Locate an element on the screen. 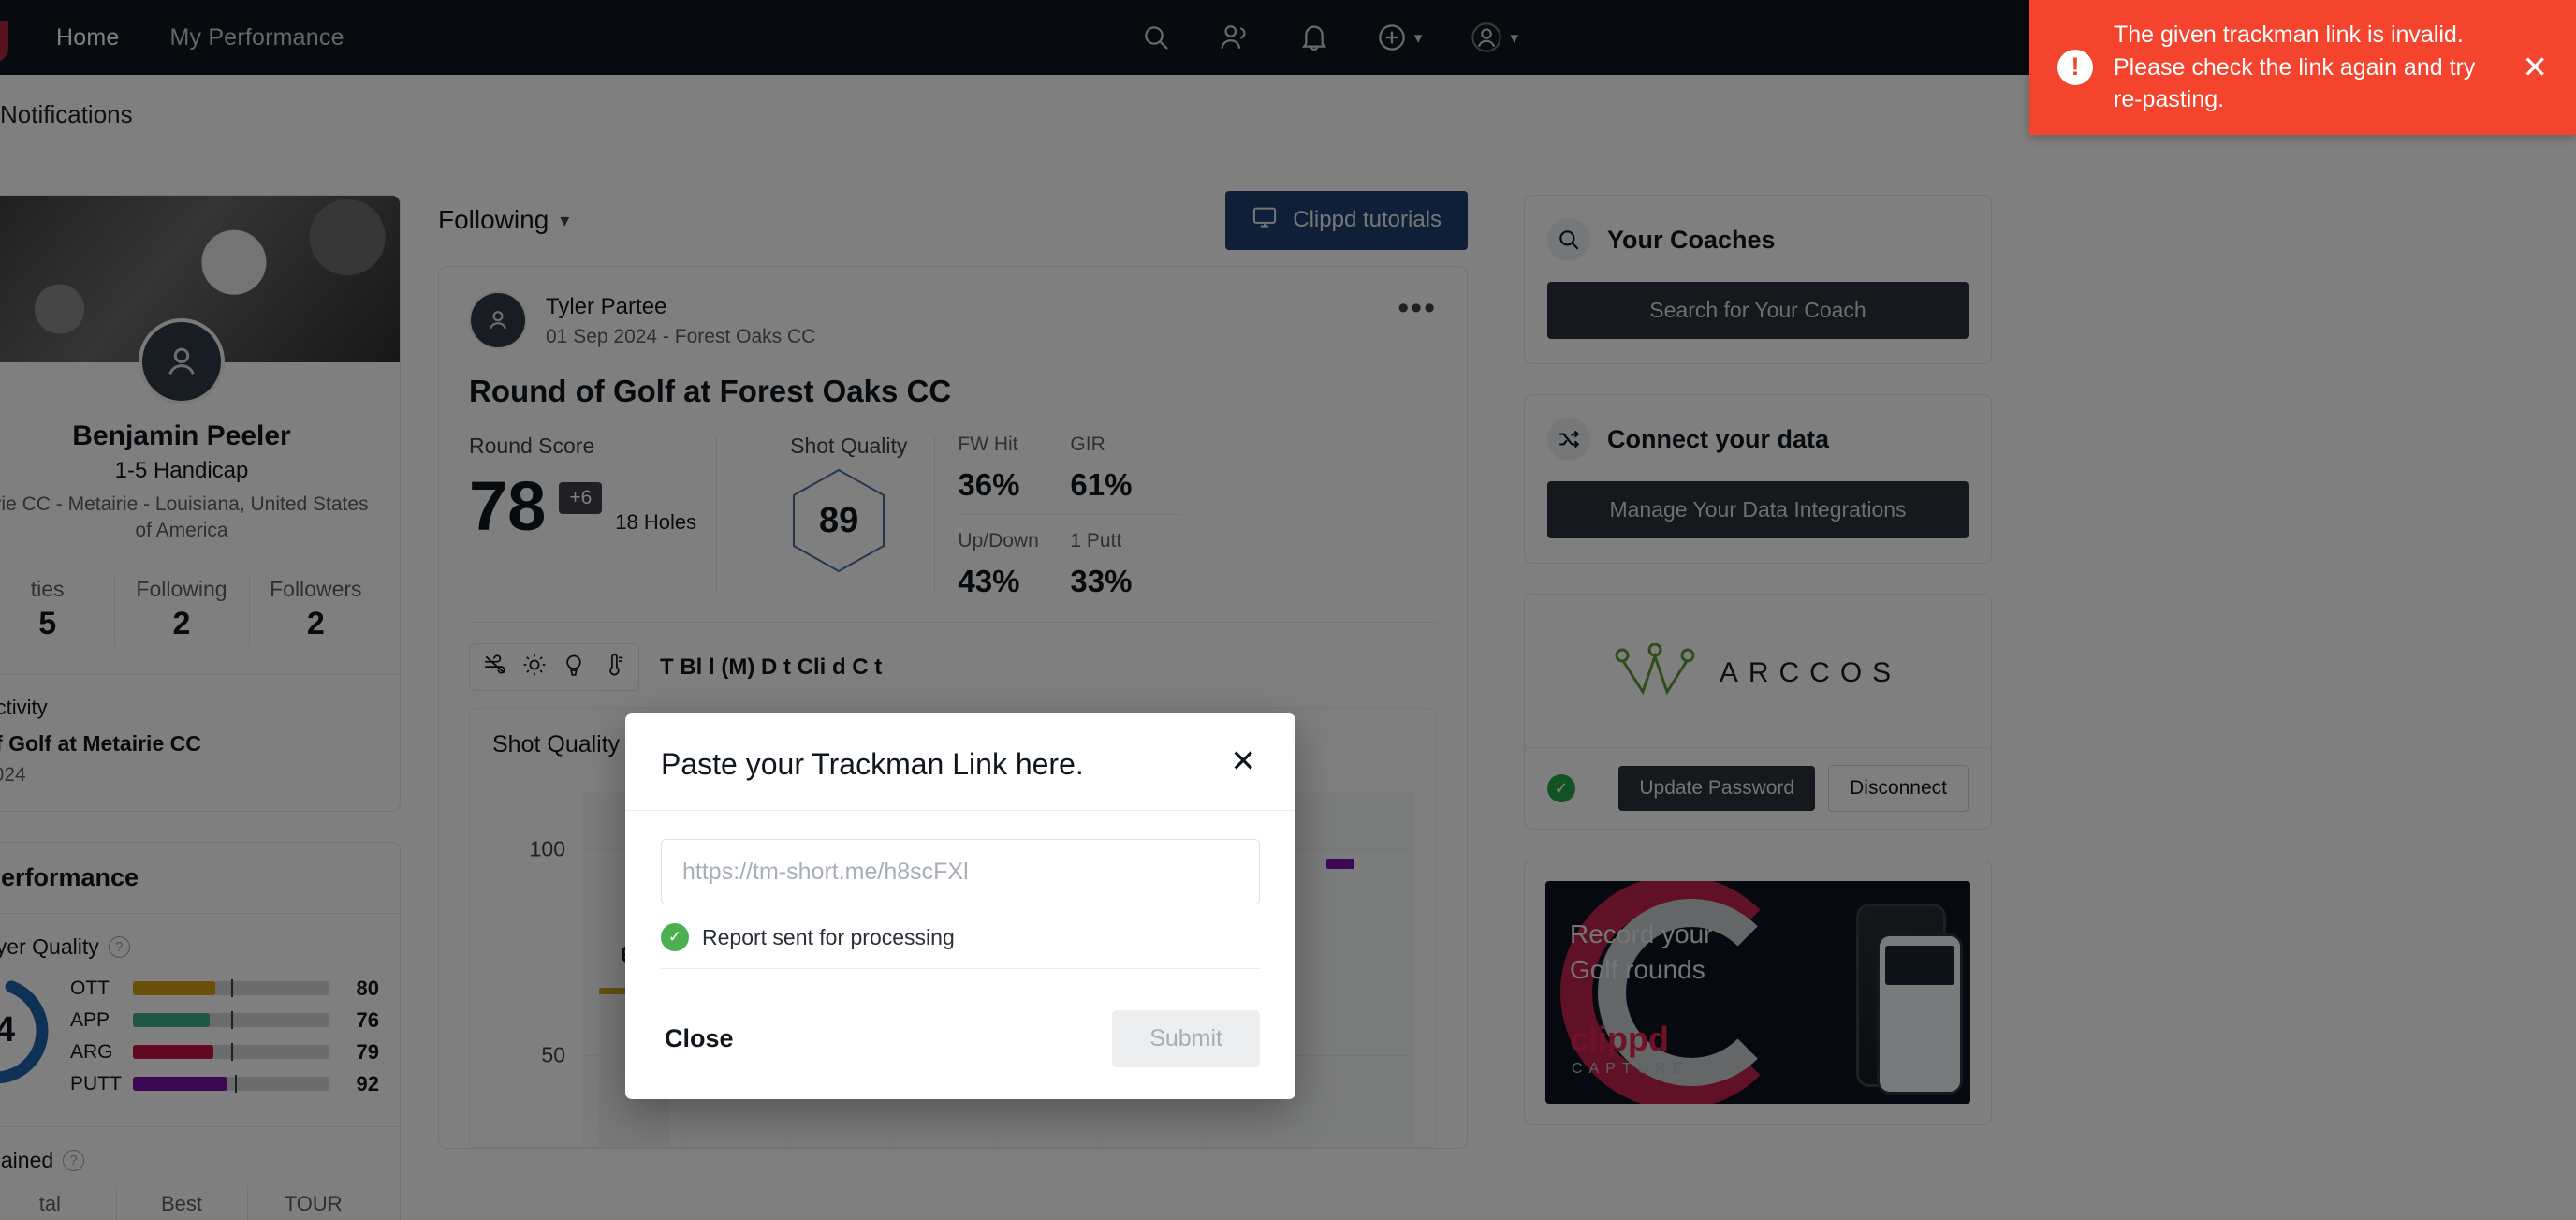 The height and width of the screenshot is (1220, 2576). status-message: Report sent for processing is located at coordinates (828, 936).